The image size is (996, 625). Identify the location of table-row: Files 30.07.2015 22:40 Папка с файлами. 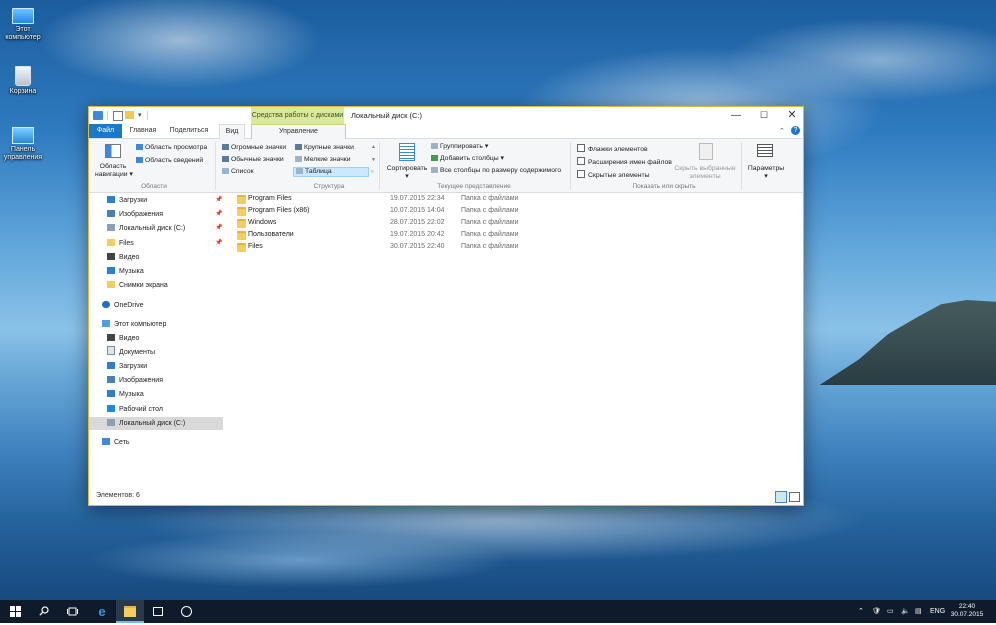
(516, 247).